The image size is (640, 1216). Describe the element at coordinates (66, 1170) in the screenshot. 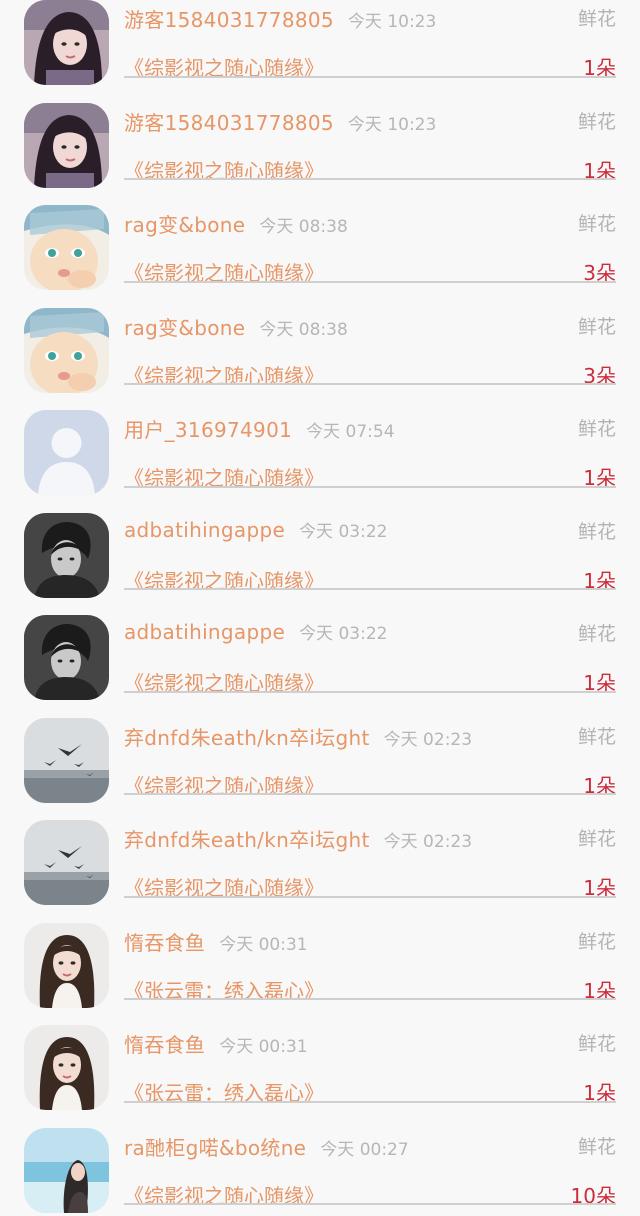

I see `beach-girl-icon` at that location.